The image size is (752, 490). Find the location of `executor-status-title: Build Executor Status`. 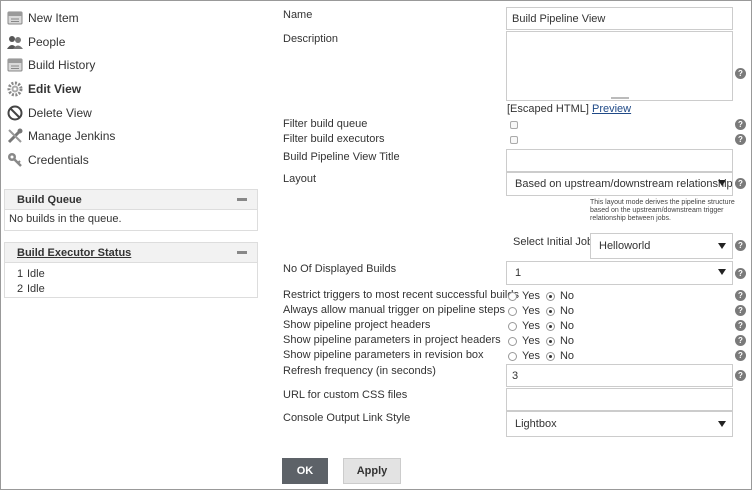

executor-status-title: Build Executor Status is located at coordinates (74, 253).